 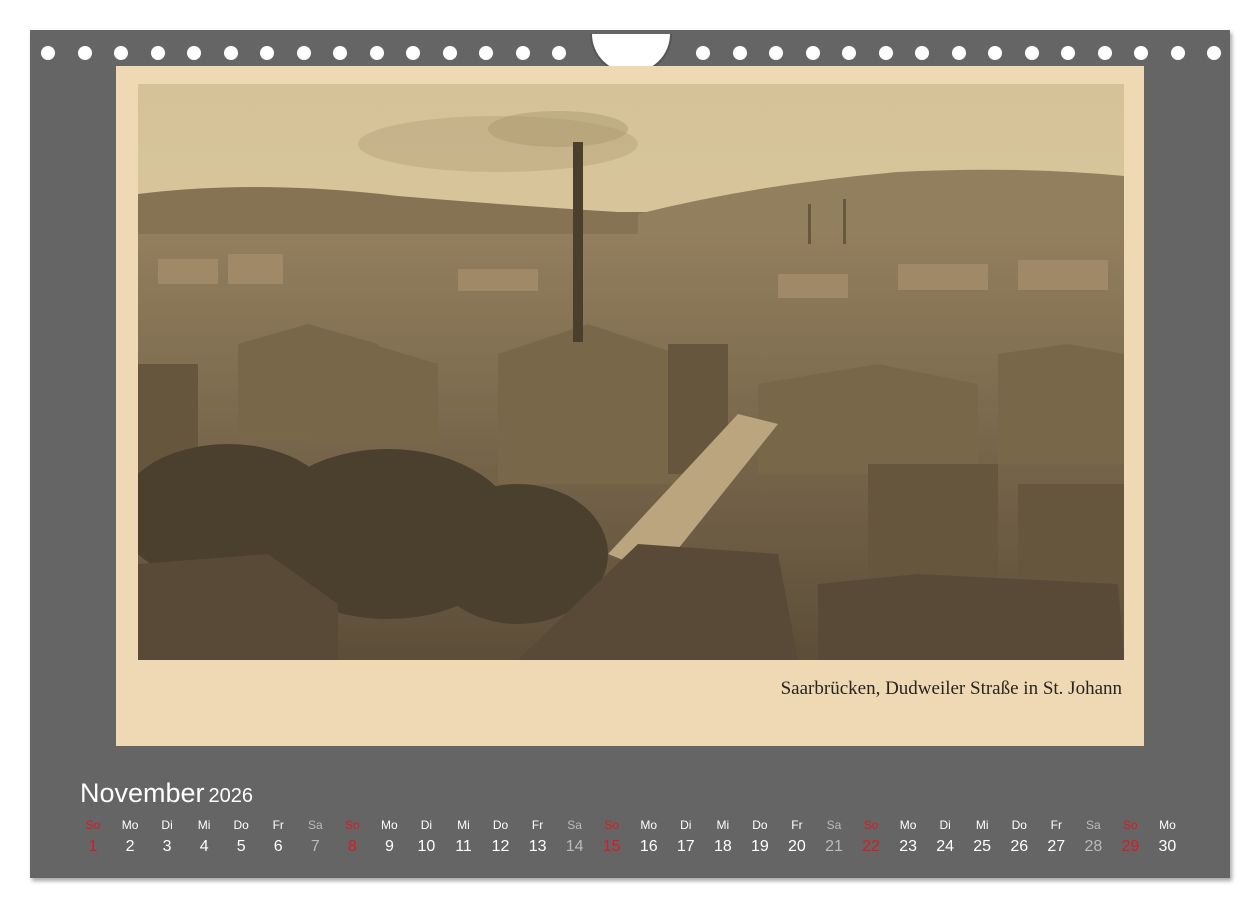 I want to click on calendar-day: Do 19, so click(x=760, y=838).